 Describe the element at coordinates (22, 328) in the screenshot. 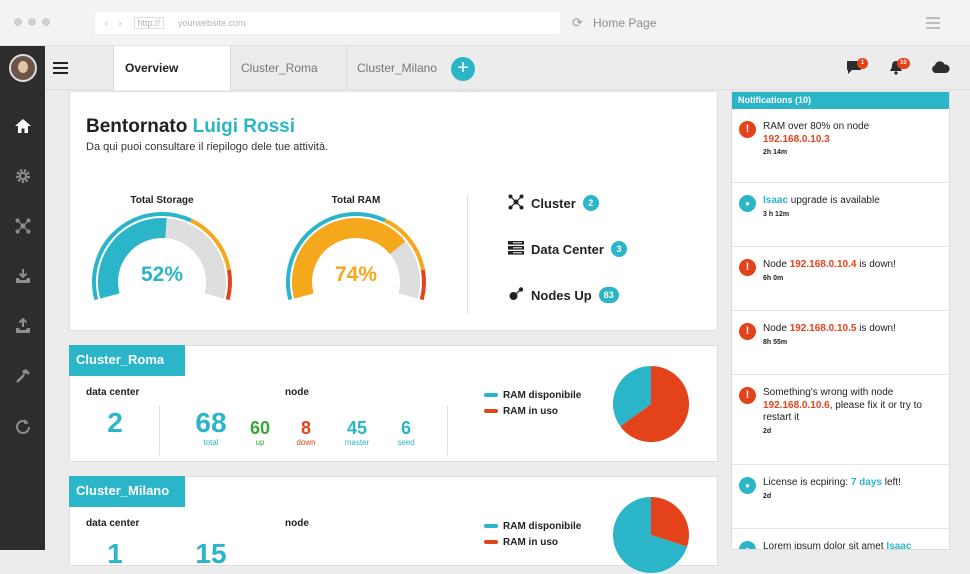

I see `upload-icon` at that location.